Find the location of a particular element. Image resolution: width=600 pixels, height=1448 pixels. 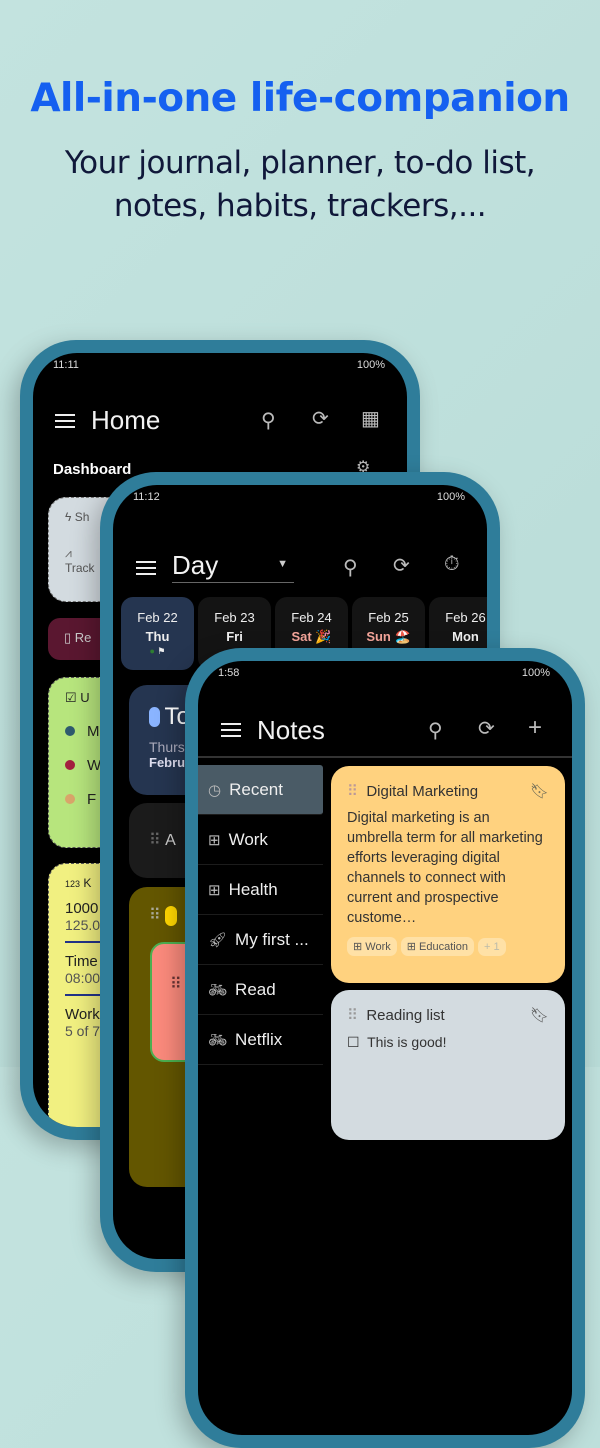

divider is located at coordinates (385, 757).